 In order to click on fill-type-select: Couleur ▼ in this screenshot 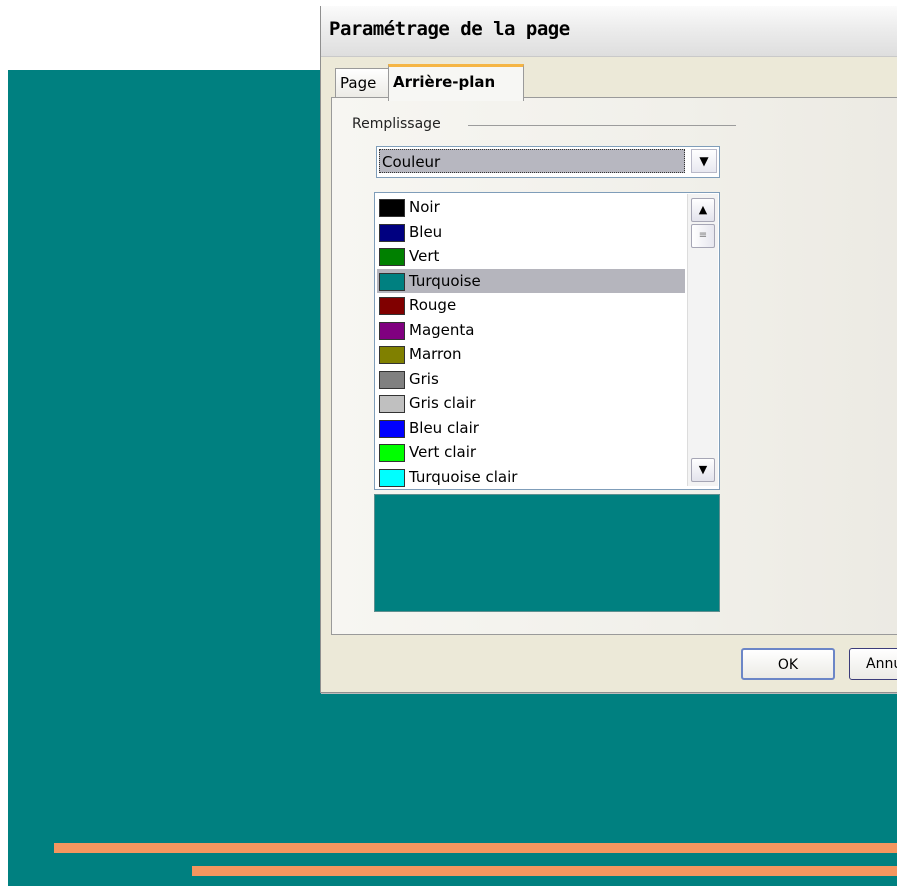, I will do `click(548, 162)`.